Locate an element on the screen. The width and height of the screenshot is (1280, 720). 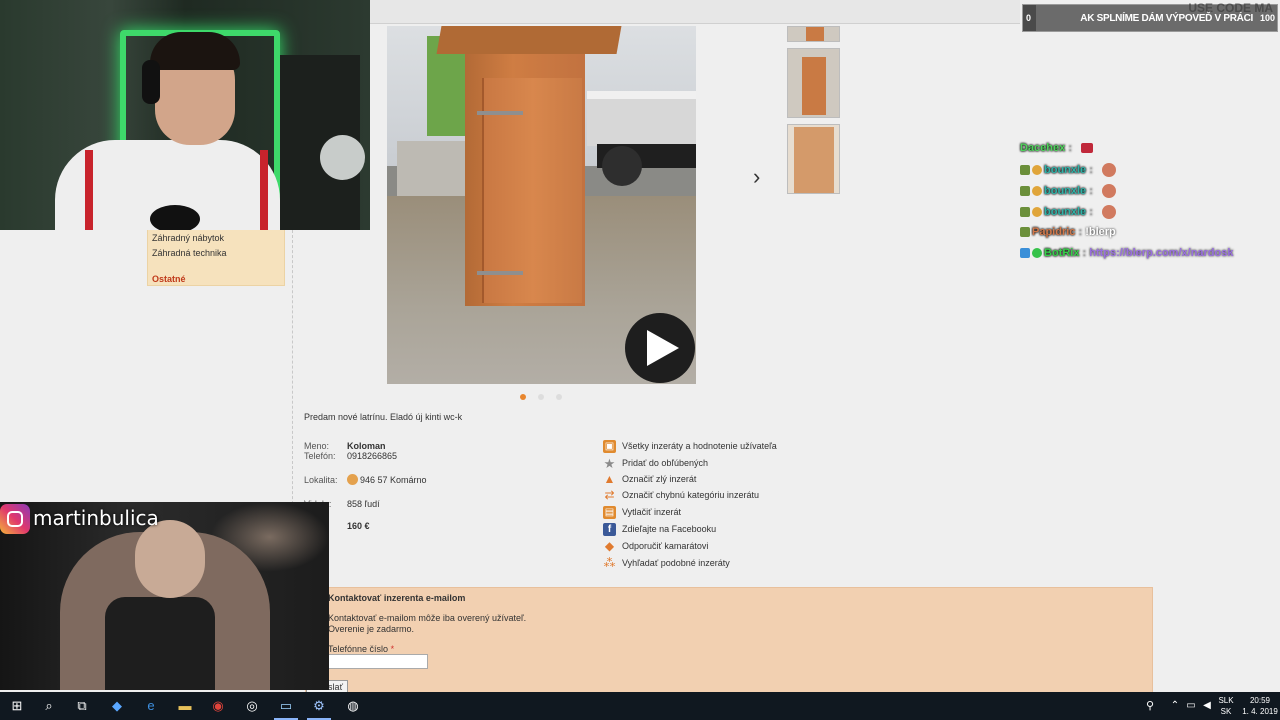
action-label: Vyhľadať podobné inzeráty is located at coordinates (676, 563).